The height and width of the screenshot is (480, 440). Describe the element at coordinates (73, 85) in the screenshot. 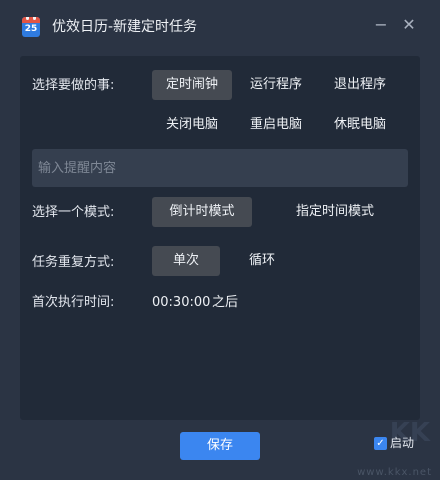

I see `task-type-label: 选择要做的事:` at that location.